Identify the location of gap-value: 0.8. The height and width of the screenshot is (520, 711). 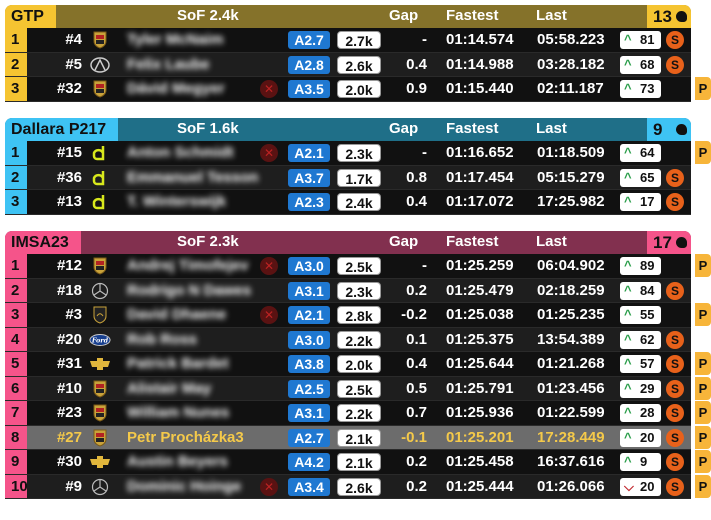
(416, 177).